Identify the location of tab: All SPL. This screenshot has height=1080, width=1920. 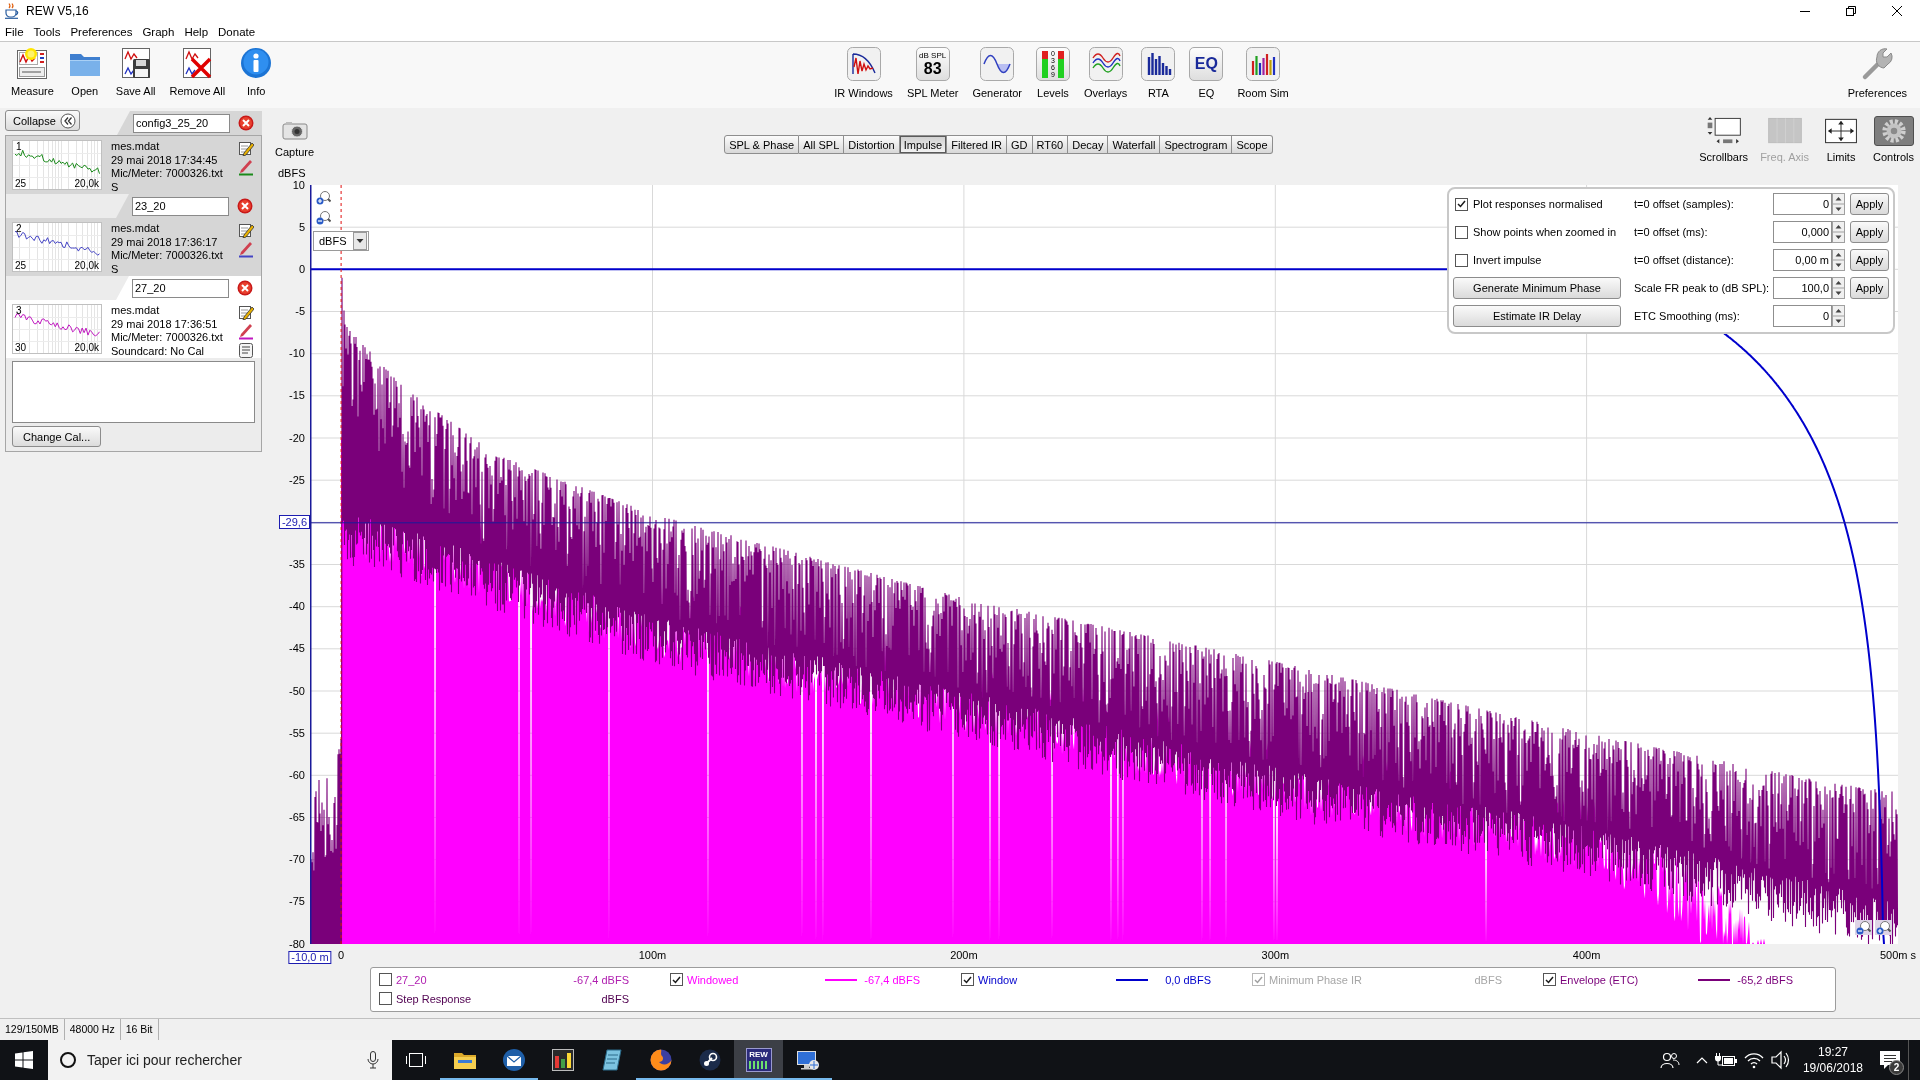
(822, 144).